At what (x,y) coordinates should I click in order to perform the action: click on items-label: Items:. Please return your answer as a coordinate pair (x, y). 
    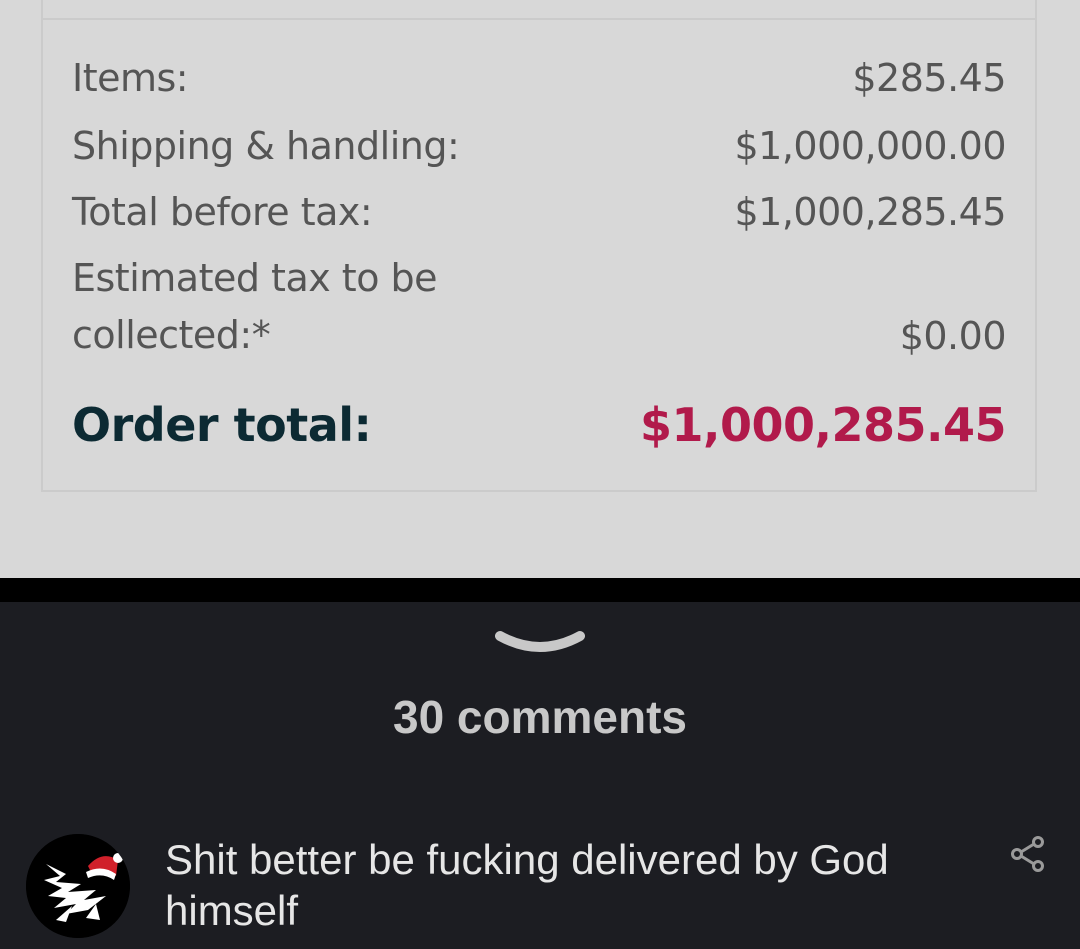
    Looking at the image, I should click on (130, 78).